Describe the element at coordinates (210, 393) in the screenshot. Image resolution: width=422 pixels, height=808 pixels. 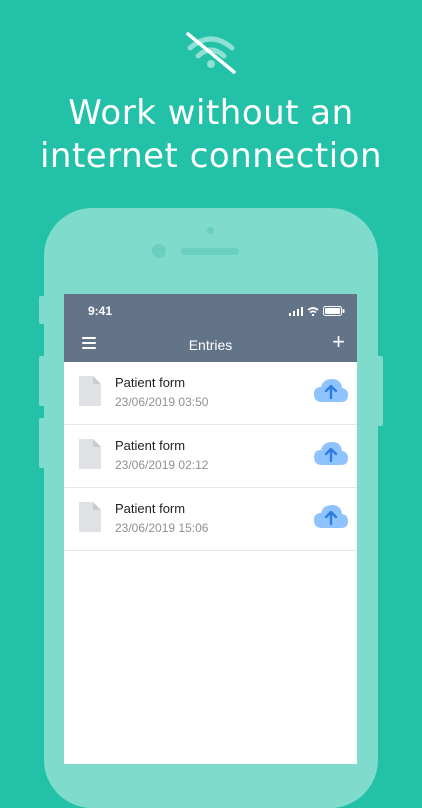
I see `list-item: Patient form 23/06/2019 03:50` at that location.